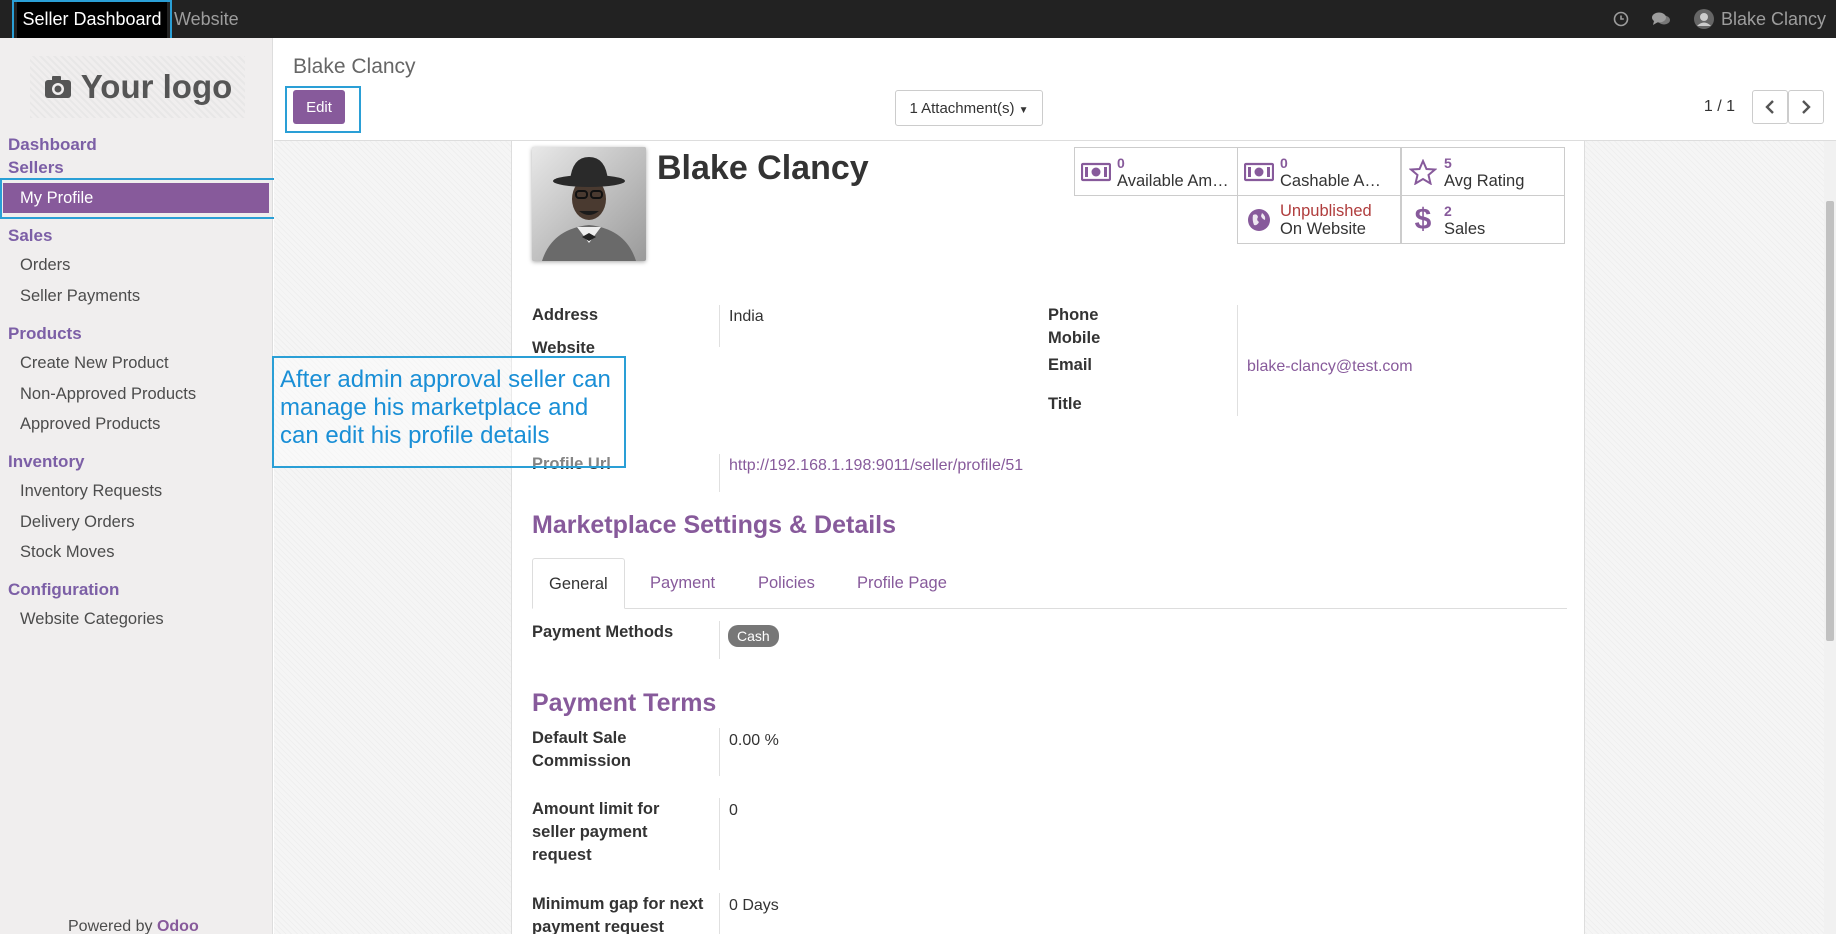  I want to click on chevron-left-icon, so click(1769, 107).